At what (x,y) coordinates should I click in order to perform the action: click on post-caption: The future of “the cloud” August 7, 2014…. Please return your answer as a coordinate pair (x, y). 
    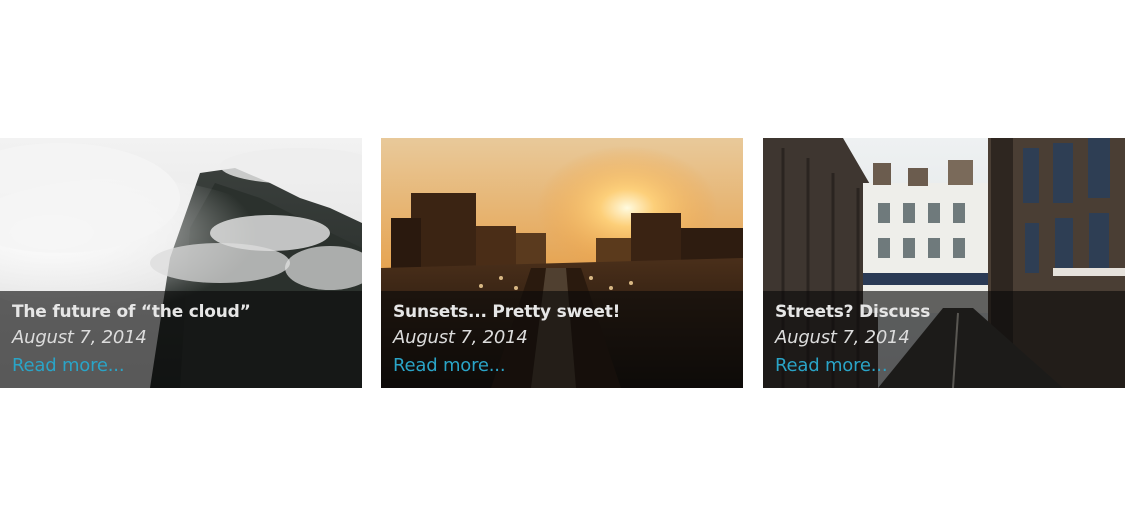
    Looking at the image, I should click on (182, 340).